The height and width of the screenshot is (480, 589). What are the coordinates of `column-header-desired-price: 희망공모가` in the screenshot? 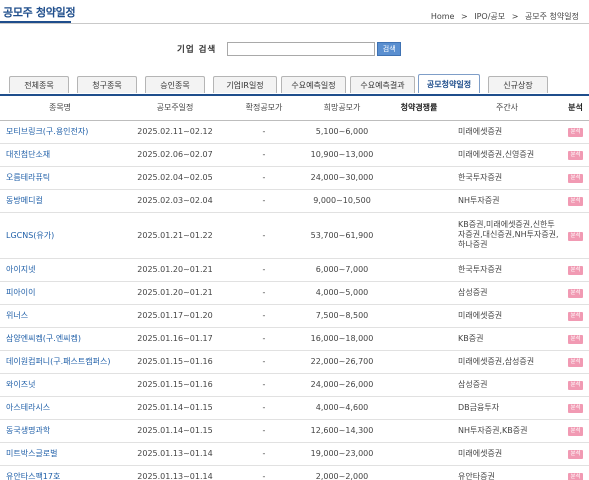 It's located at (342, 108).